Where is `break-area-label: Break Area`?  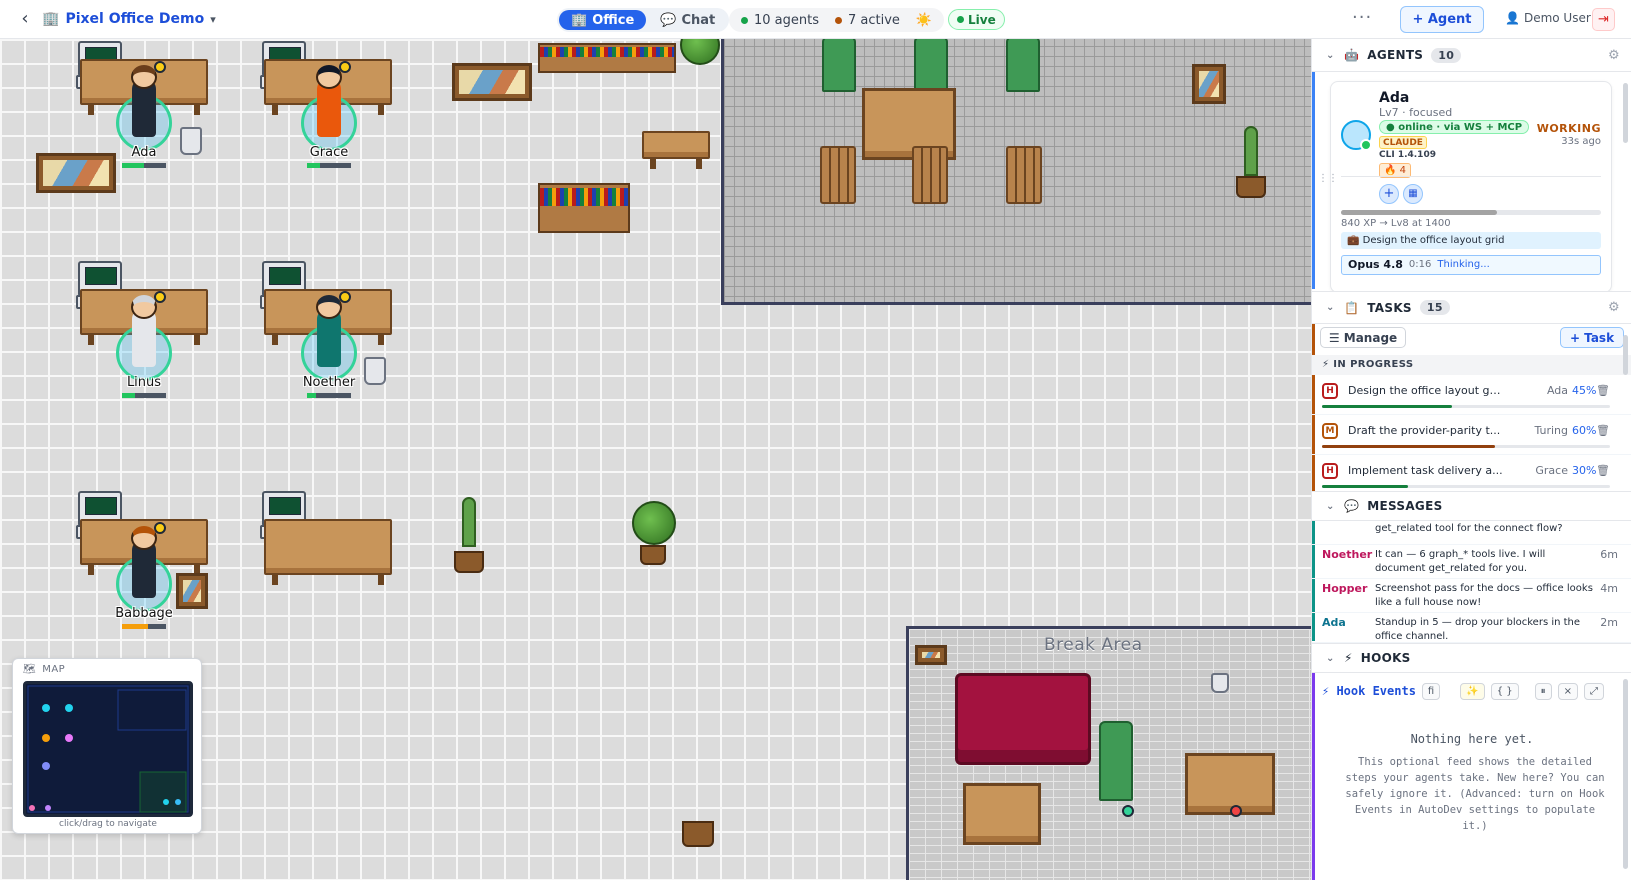
break-area-label: Break Area is located at coordinates (1093, 645).